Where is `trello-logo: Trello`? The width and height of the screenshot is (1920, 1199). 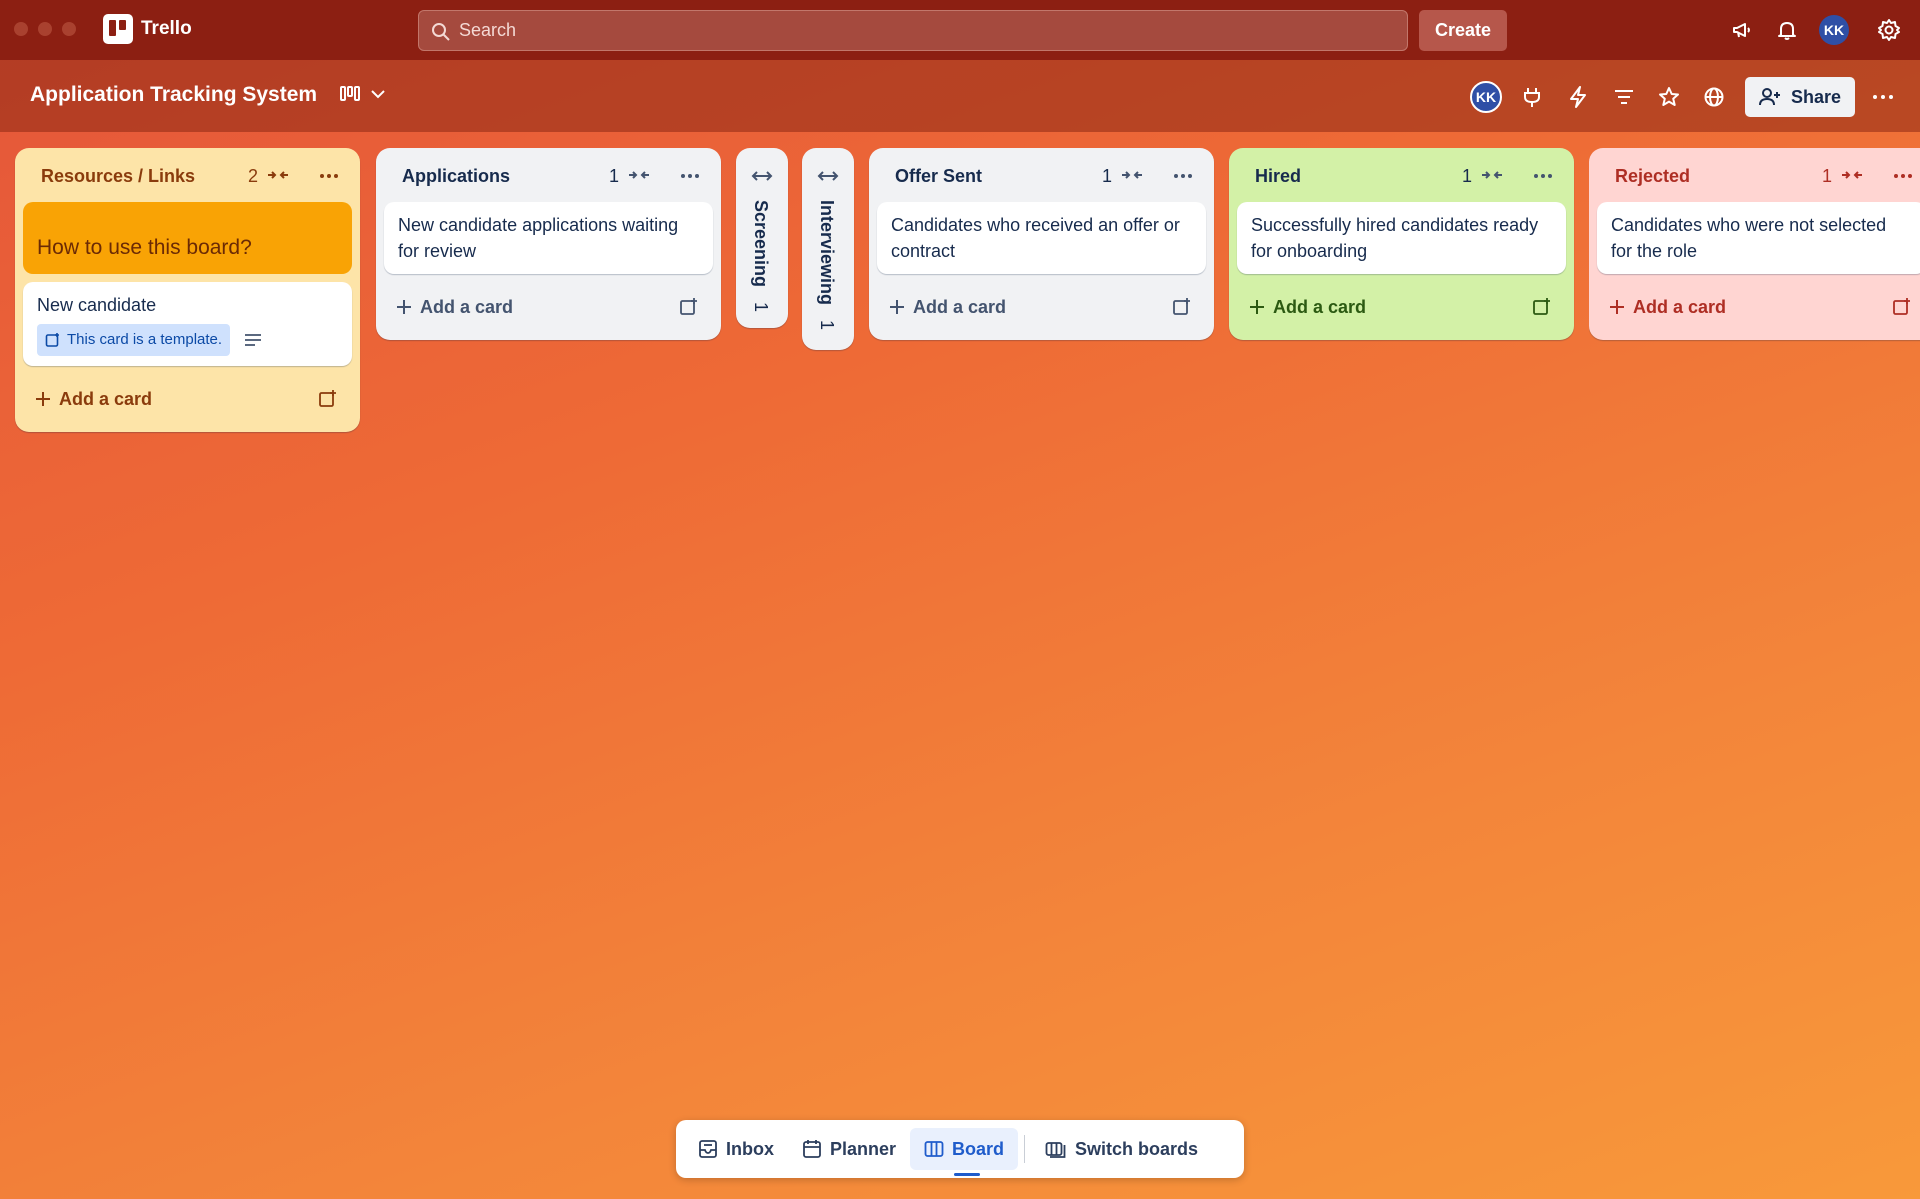
trello-logo: Trello is located at coordinates (147, 29).